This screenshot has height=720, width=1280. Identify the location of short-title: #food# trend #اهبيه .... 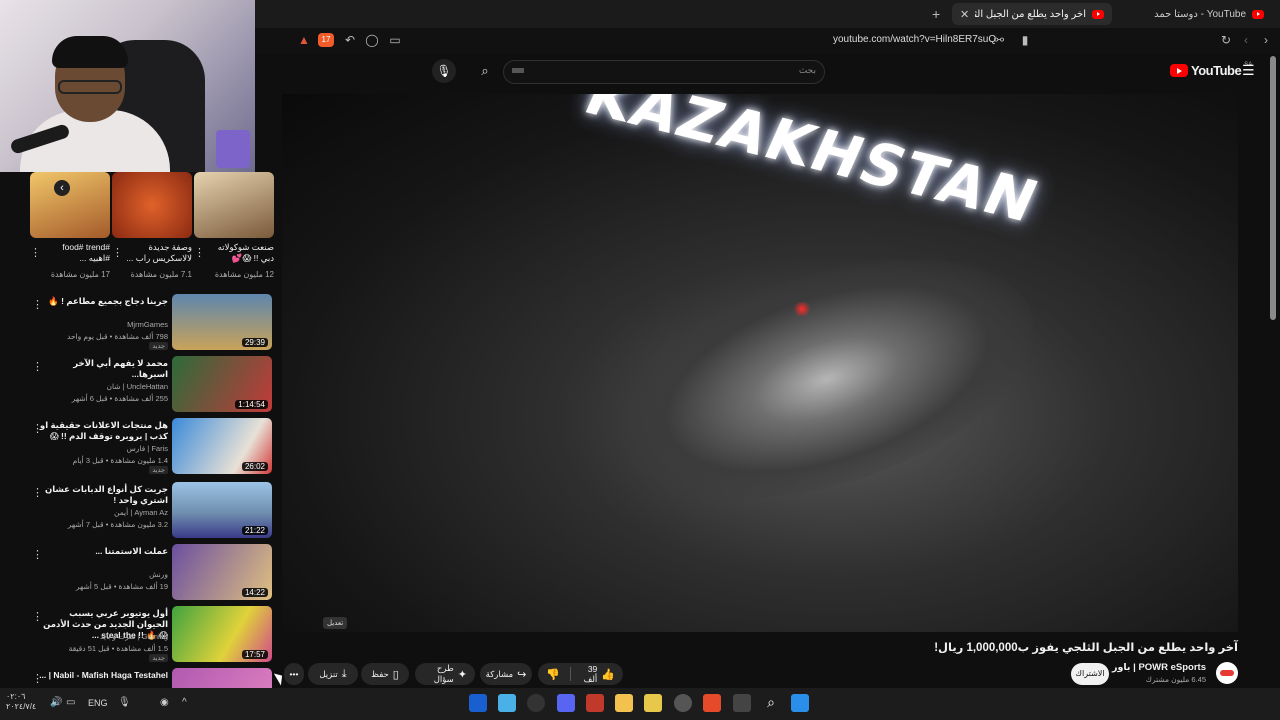
(75, 253).